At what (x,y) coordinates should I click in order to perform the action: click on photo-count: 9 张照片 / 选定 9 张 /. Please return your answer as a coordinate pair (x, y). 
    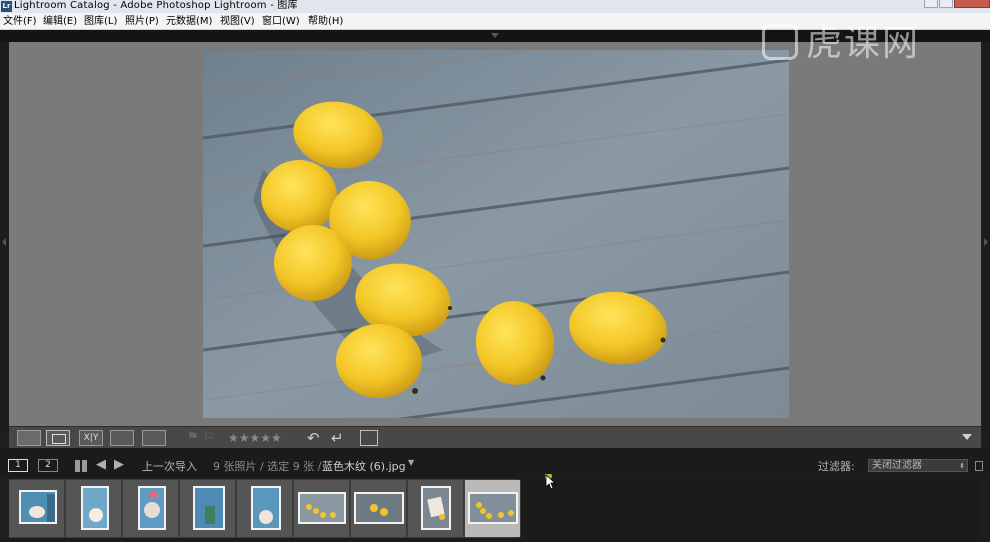
    Looking at the image, I should click on (267, 466).